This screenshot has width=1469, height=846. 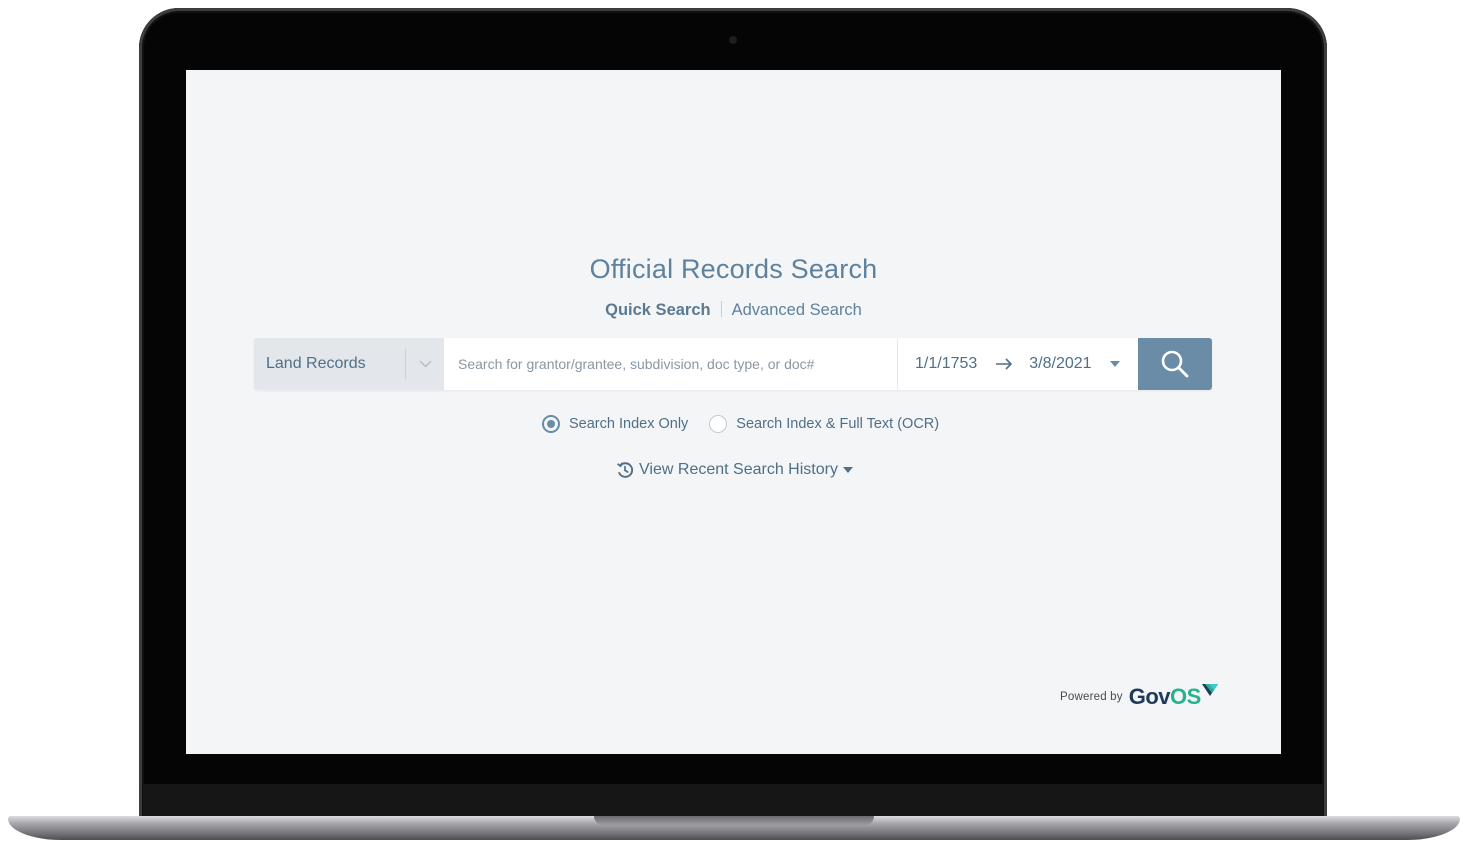 I want to click on date-range-picker: 1/1/1753 3/8/2021, so click(x=1018, y=364).